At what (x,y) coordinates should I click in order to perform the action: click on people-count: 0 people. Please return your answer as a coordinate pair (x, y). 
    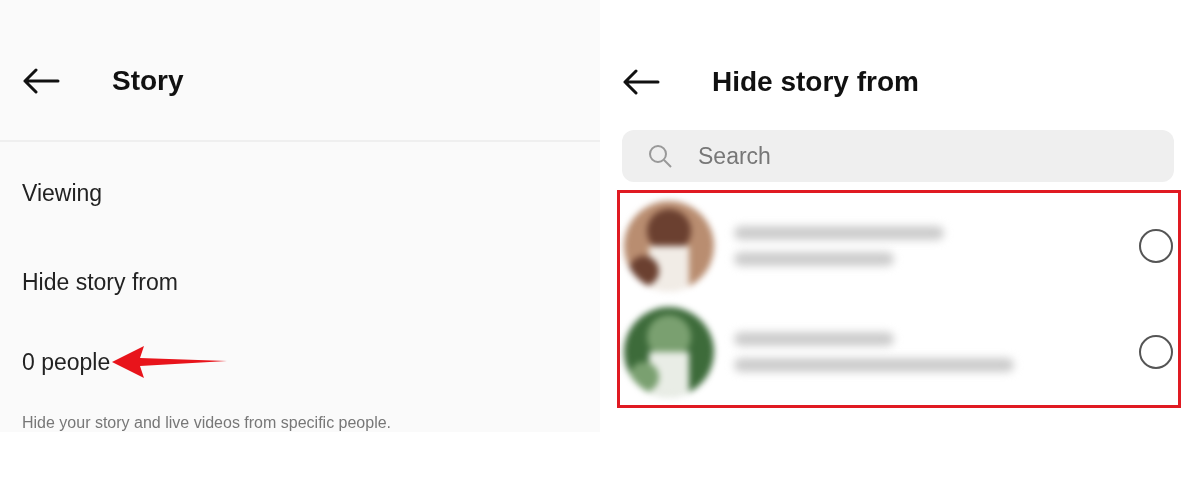
    Looking at the image, I should click on (66, 362).